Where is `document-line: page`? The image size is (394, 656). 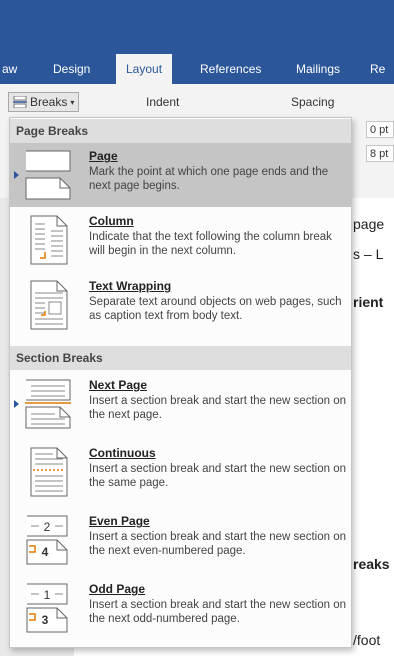
document-line: page is located at coordinates (369, 224).